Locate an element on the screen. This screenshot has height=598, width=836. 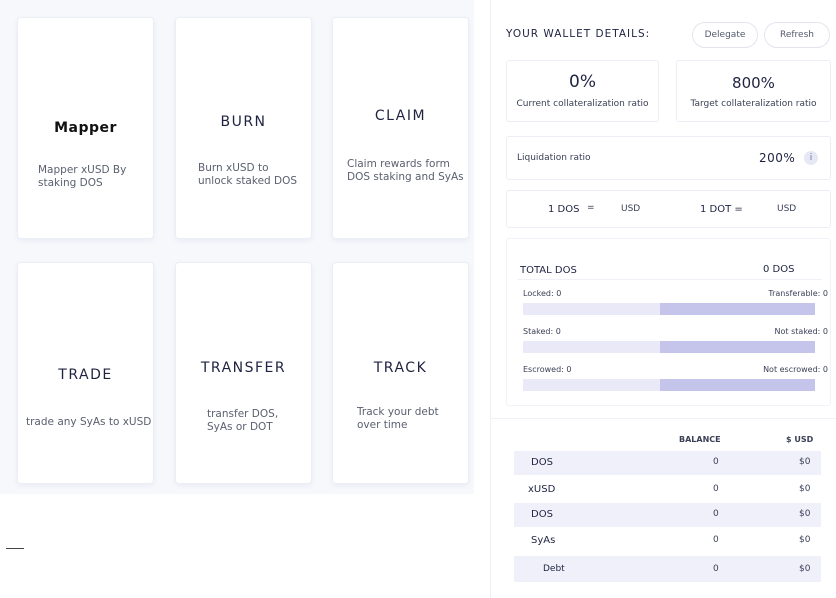
escrowed-label: Escrowed: 0 is located at coordinates (547, 369).